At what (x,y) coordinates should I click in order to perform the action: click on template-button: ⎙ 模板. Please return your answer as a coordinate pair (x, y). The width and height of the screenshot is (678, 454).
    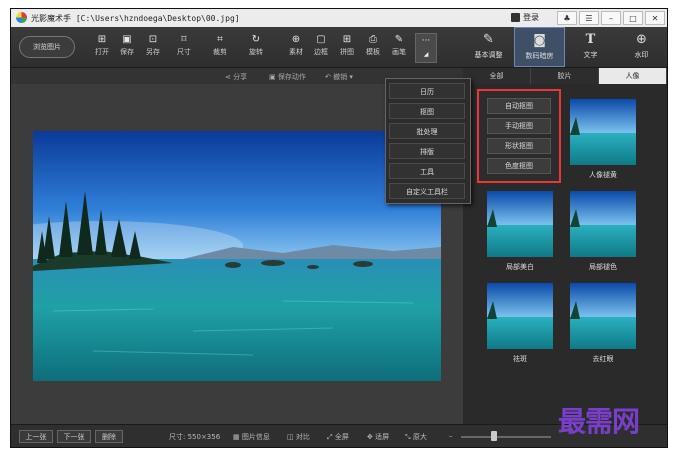
    Looking at the image, I should click on (373, 45).